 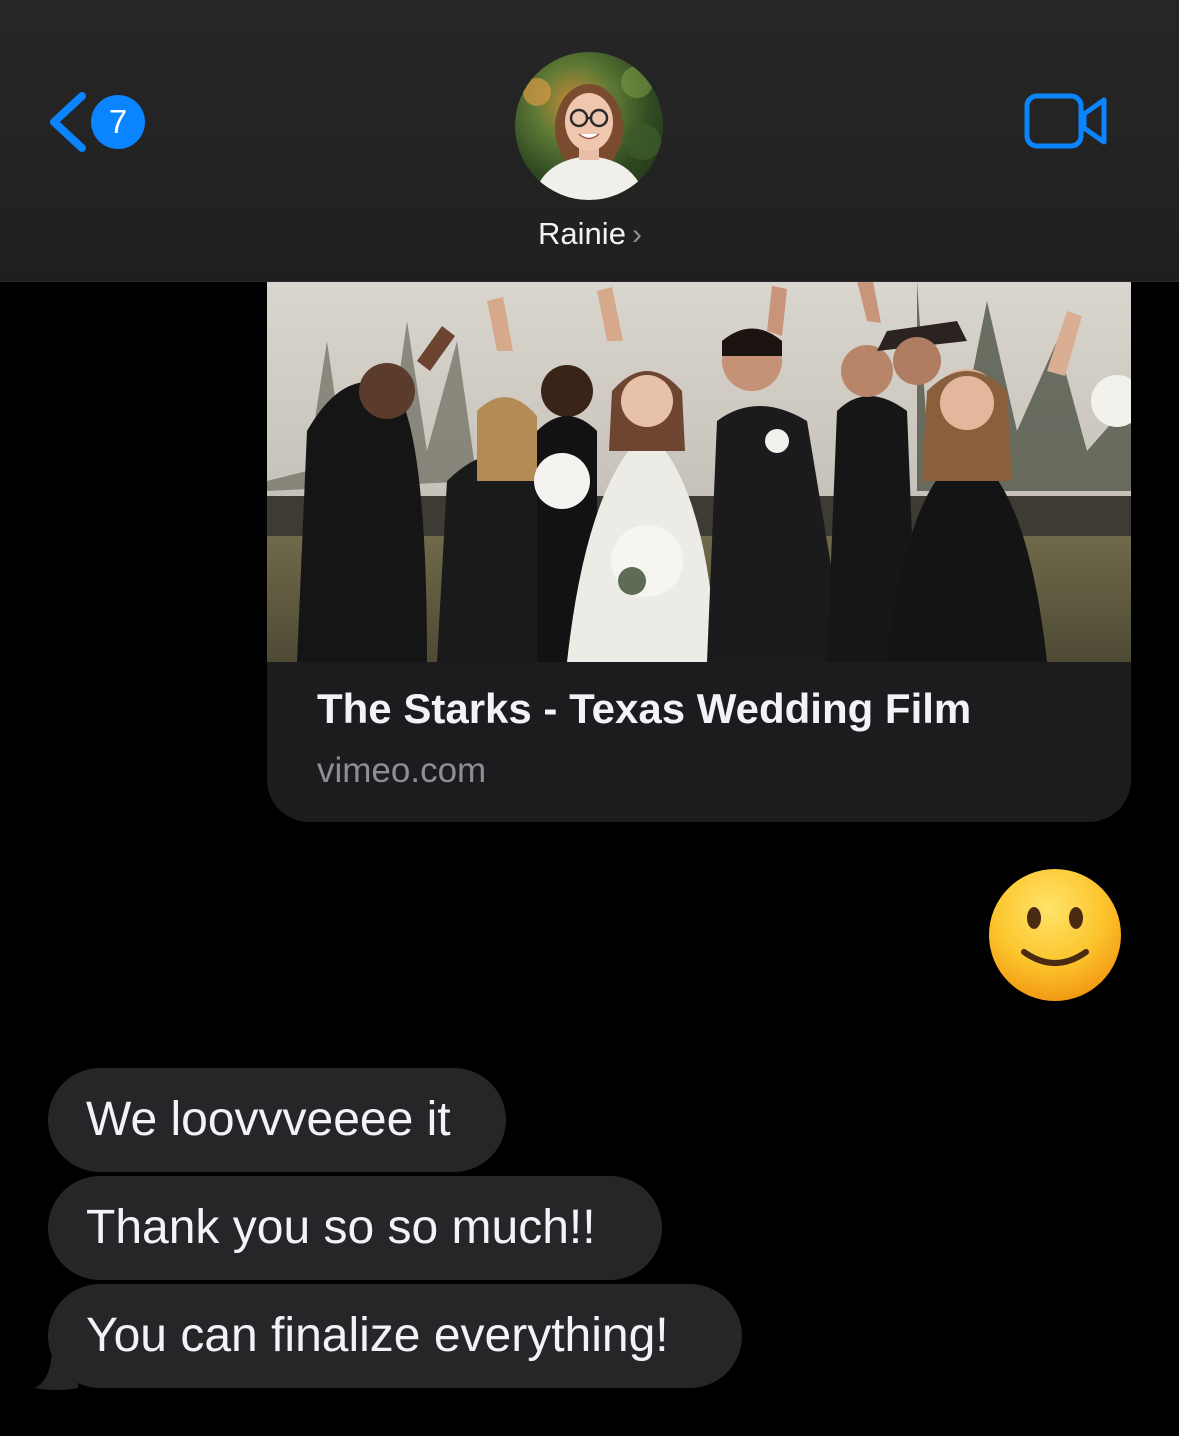 What do you see at coordinates (644, 708) in the screenshot?
I see `link-preview-title: The Starks - Texas Wedding Film` at bounding box center [644, 708].